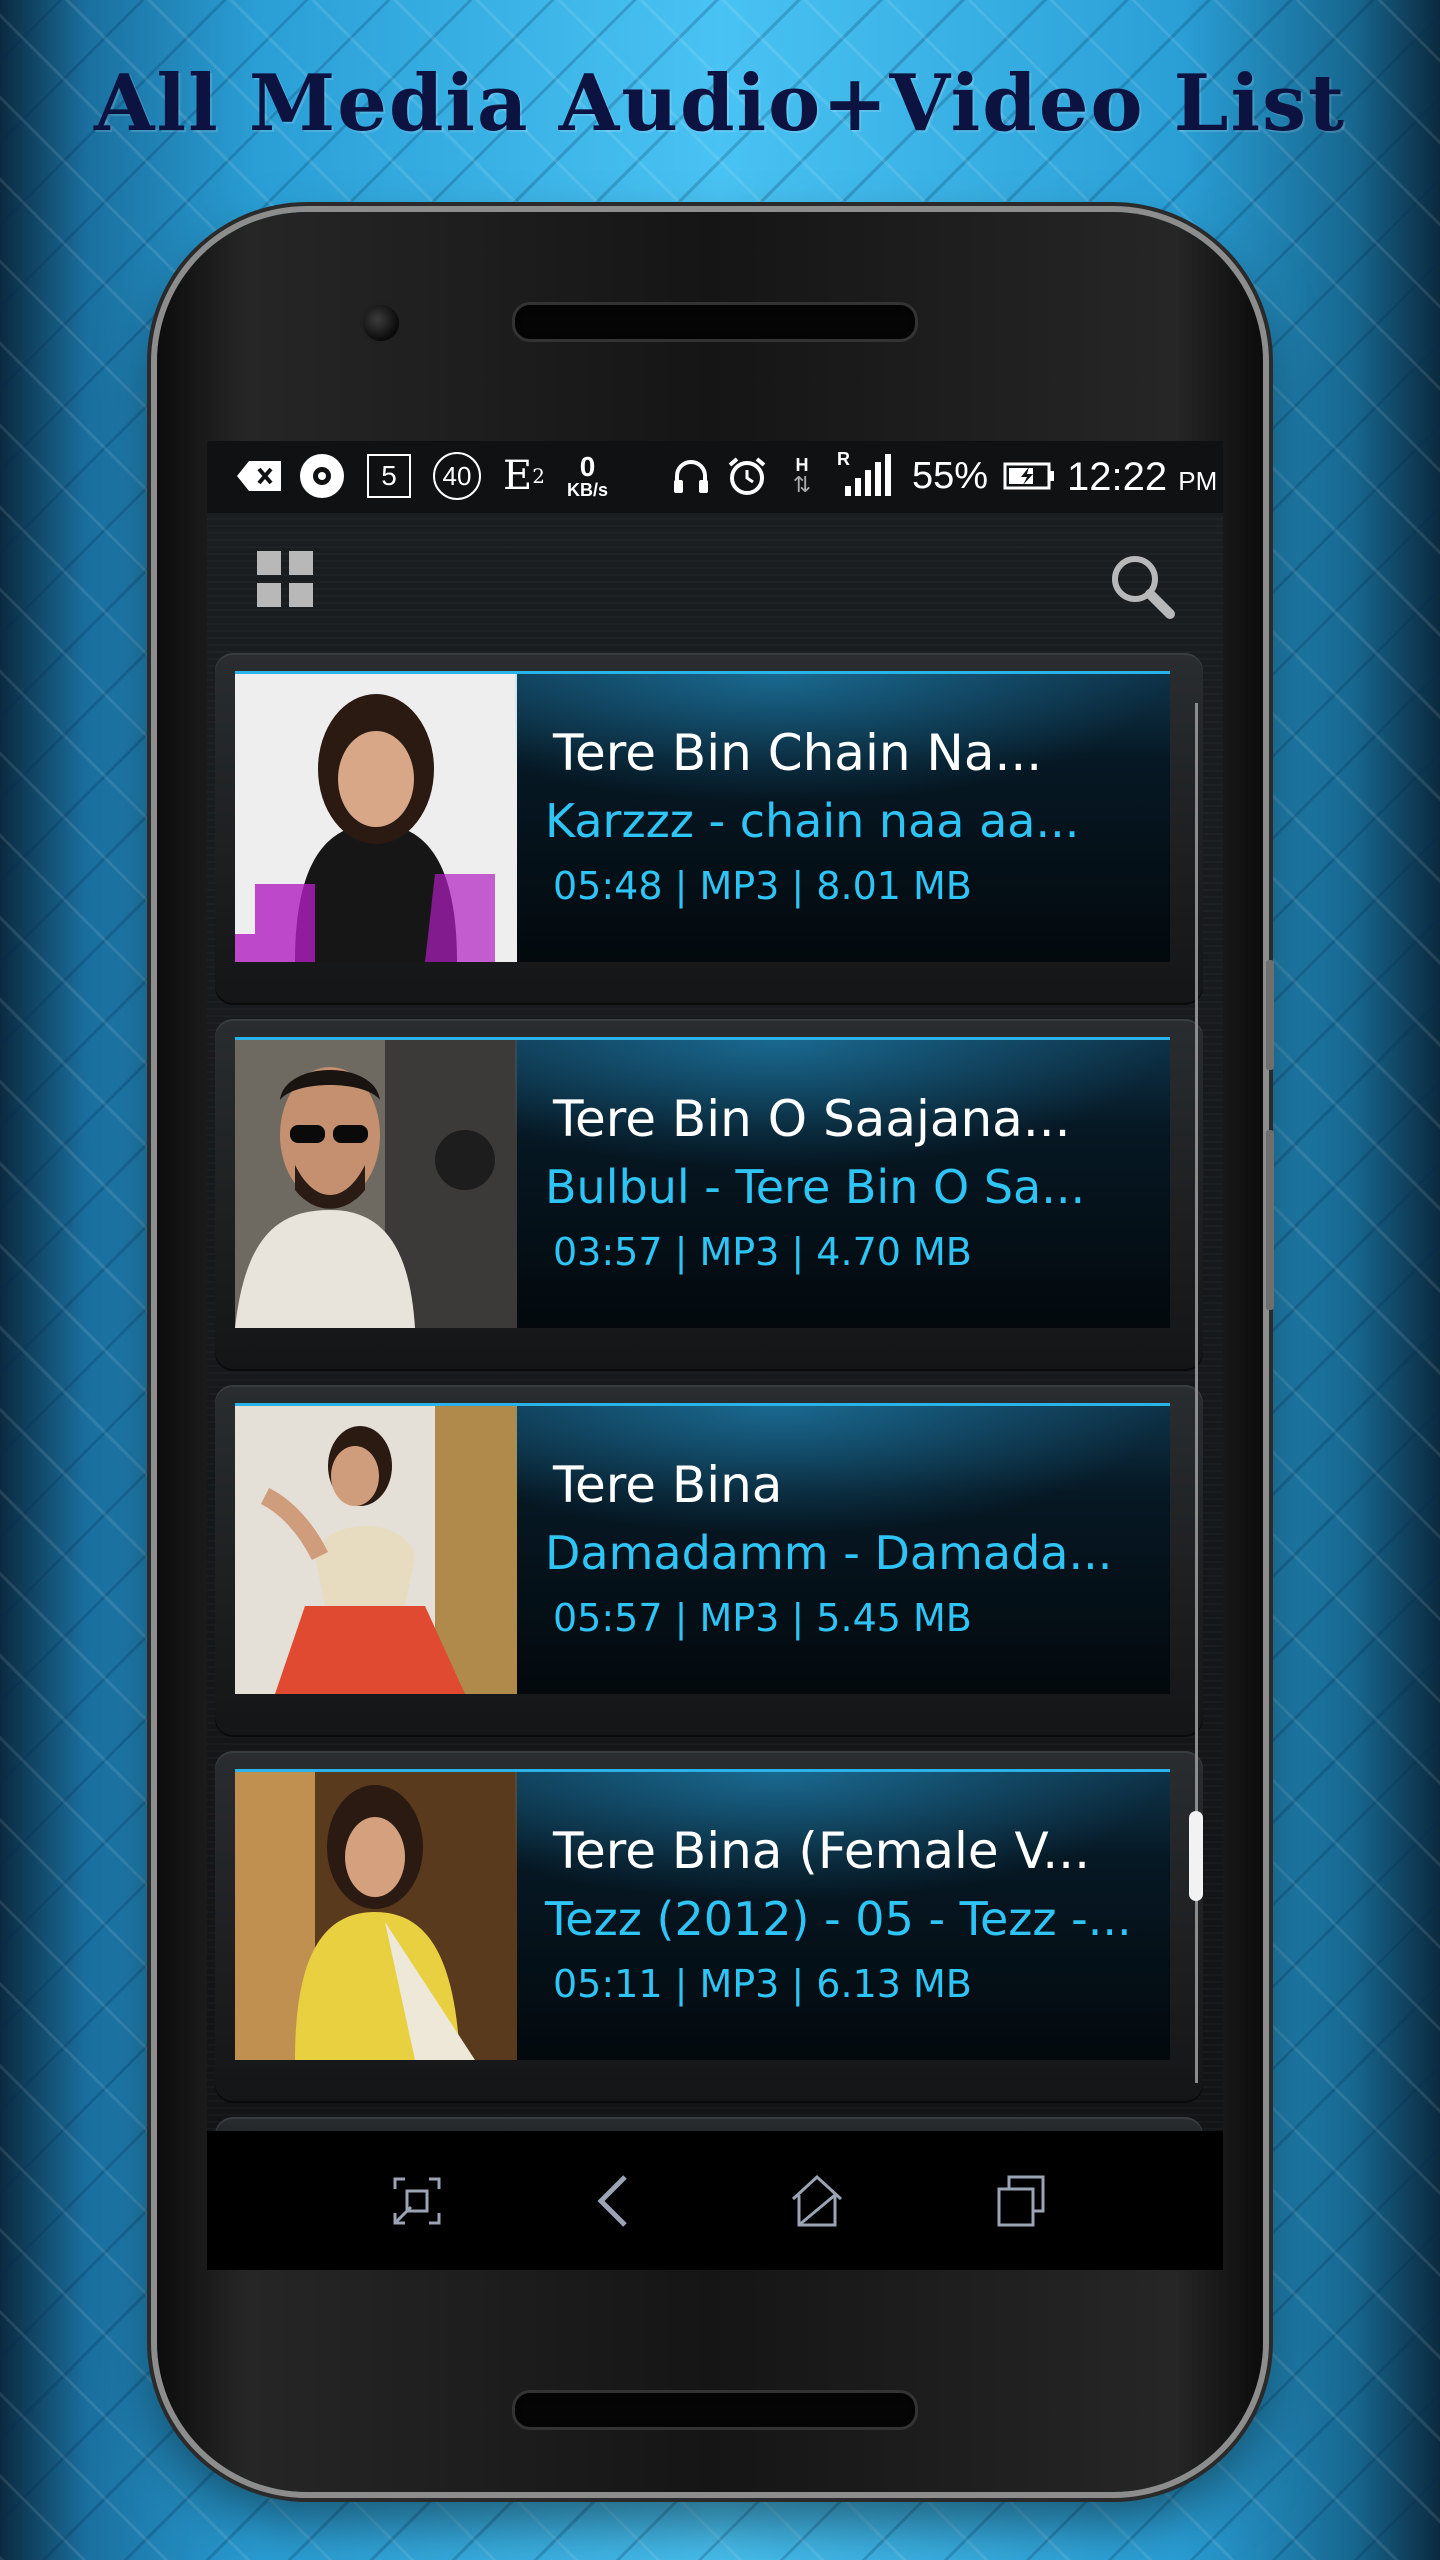 The image size is (1440, 2560). Describe the element at coordinates (747, 476) in the screenshot. I see `alarm-icon` at that location.